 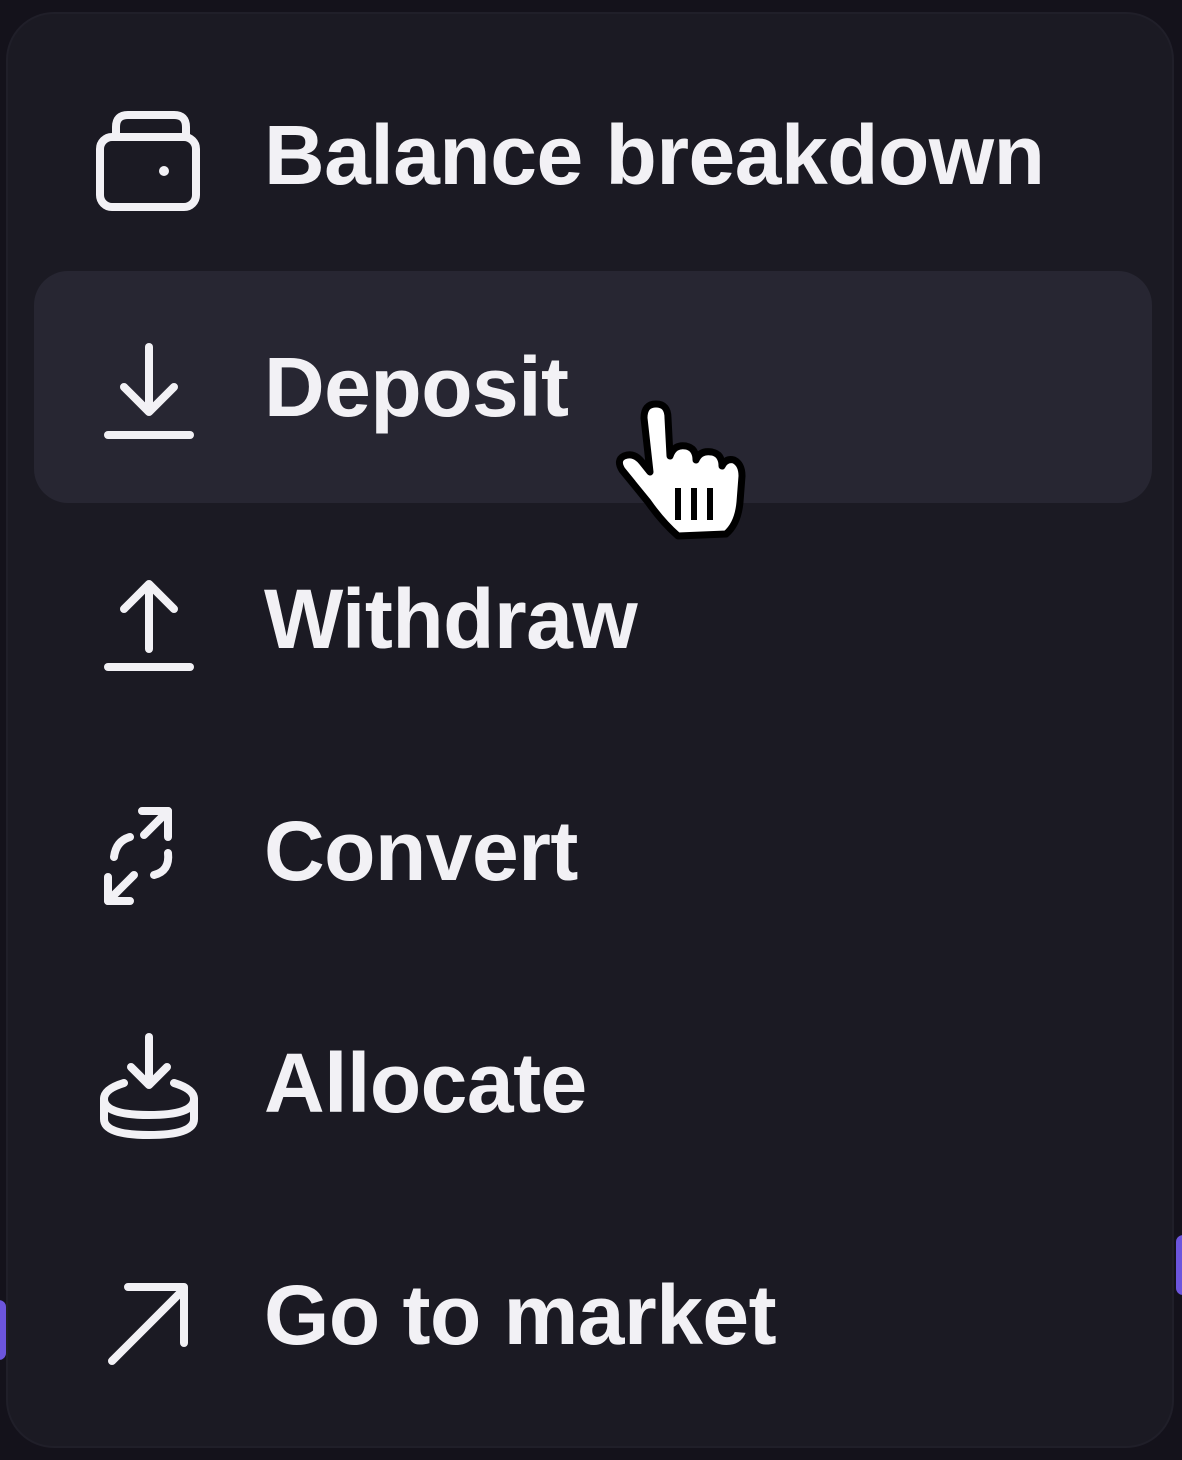 What do you see at coordinates (451, 619) in the screenshot?
I see `menu-item-label: Withdraw` at bounding box center [451, 619].